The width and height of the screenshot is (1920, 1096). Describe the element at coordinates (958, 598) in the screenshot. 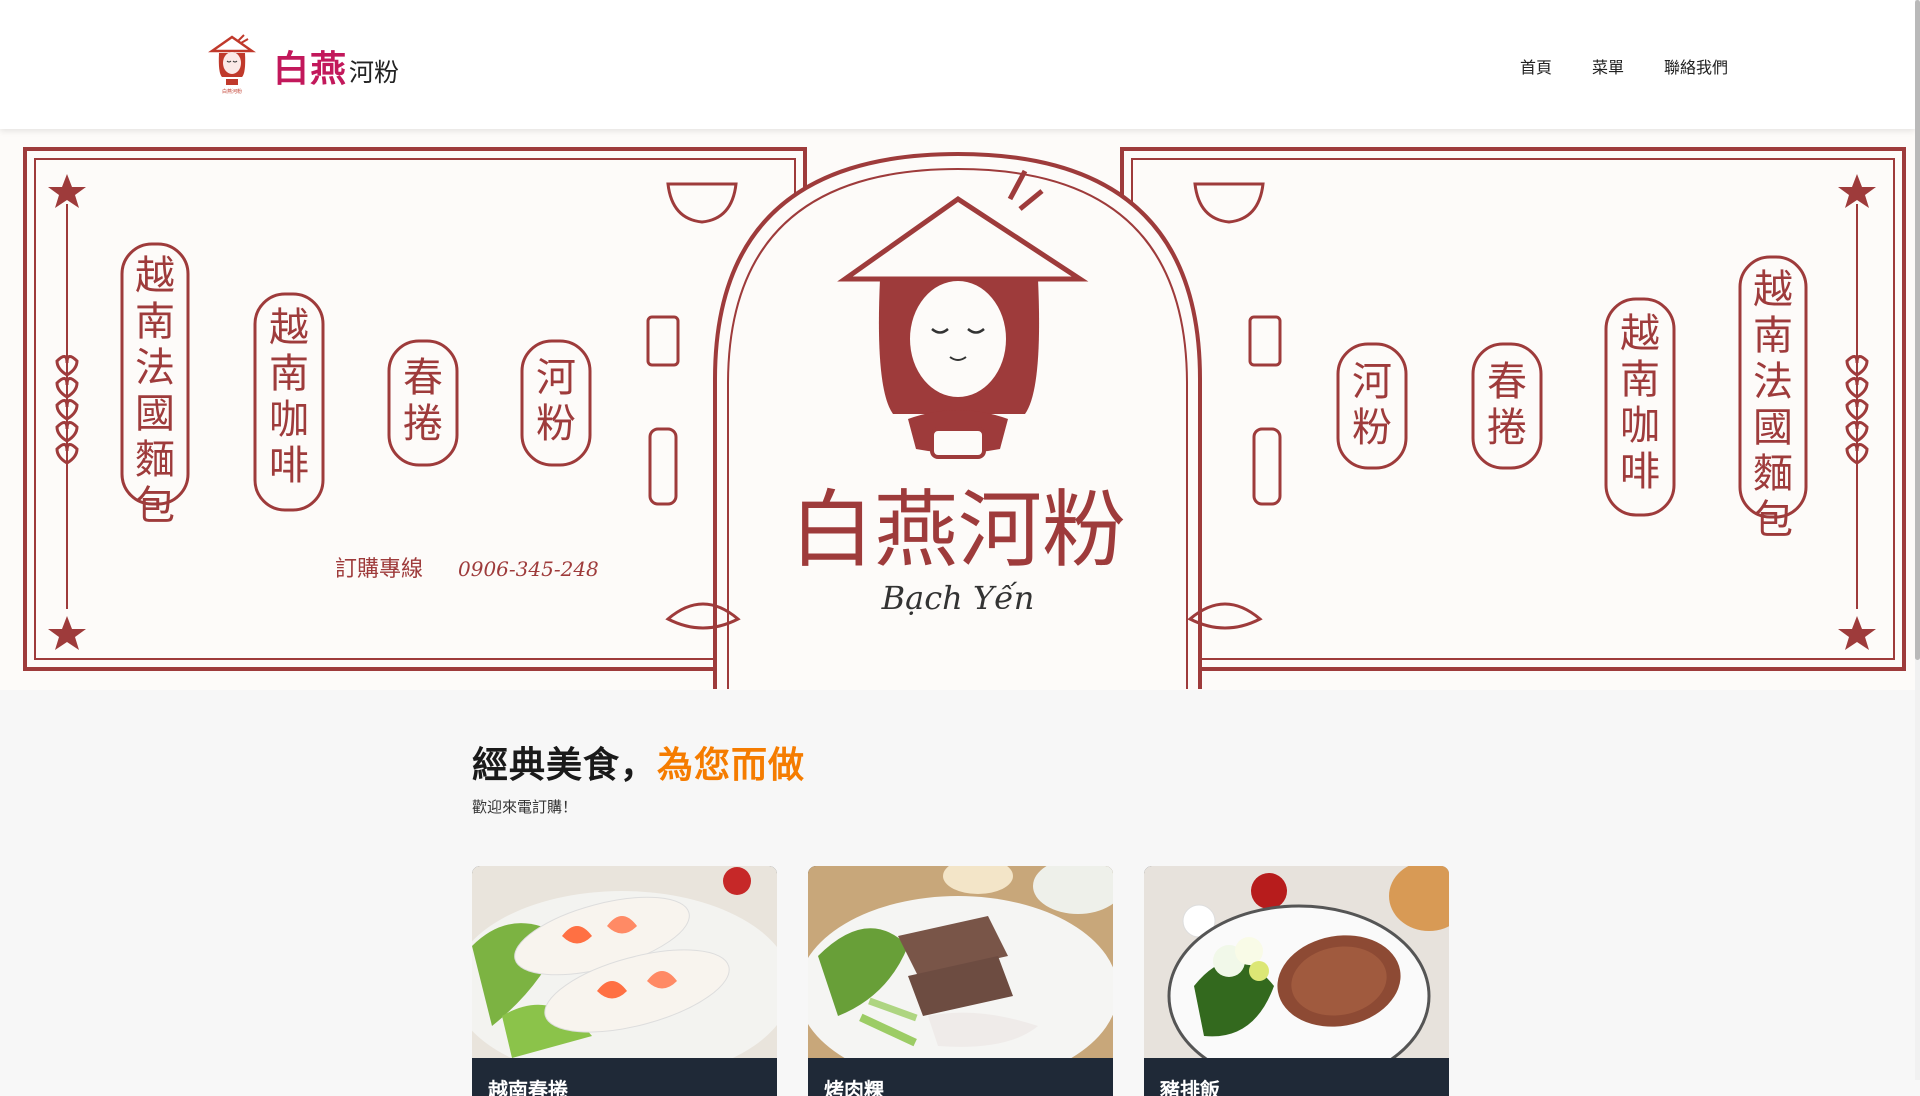

I see `banner-name-vn: Bạch Yến` at that location.